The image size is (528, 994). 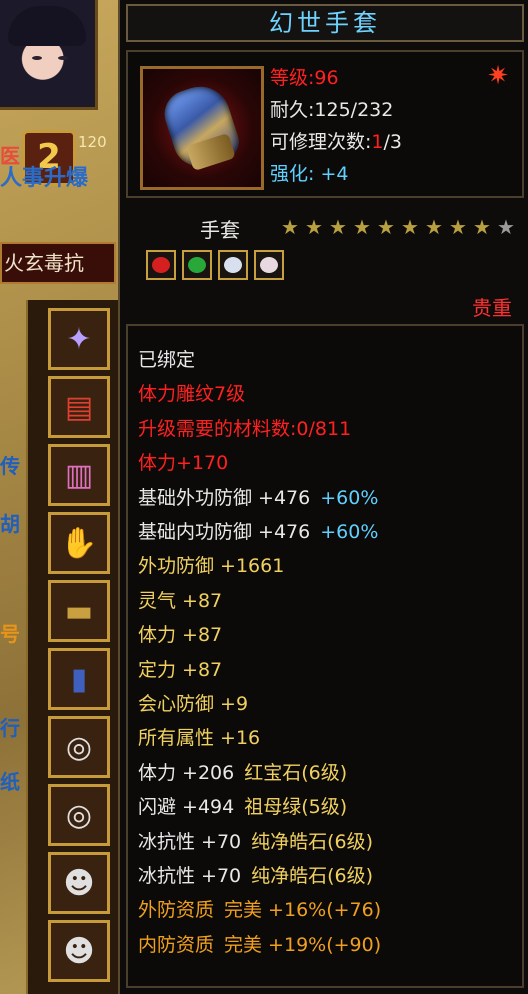 I want to click on item-type: 手套, so click(x=220, y=230).